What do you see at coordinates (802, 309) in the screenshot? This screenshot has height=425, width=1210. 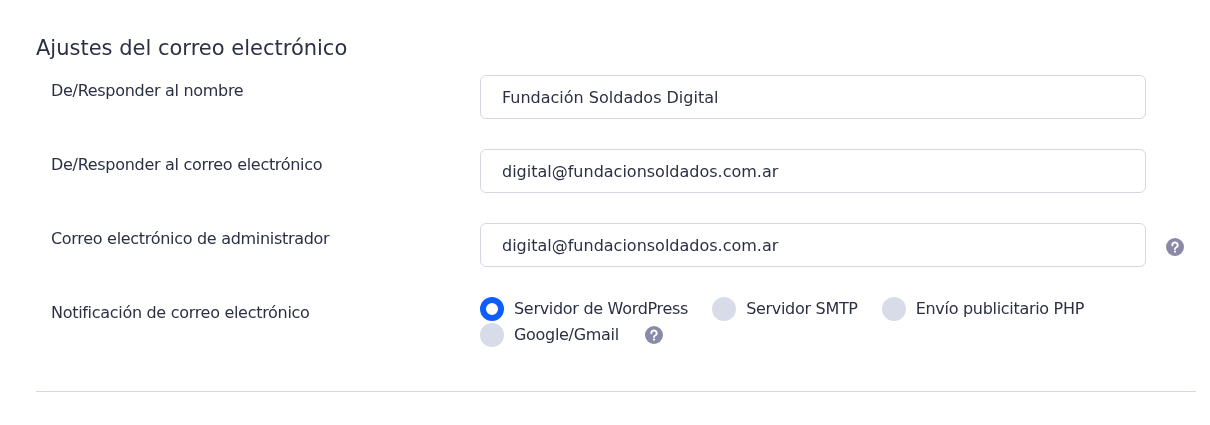 I see `radio-label: Servidor SMTP` at bounding box center [802, 309].